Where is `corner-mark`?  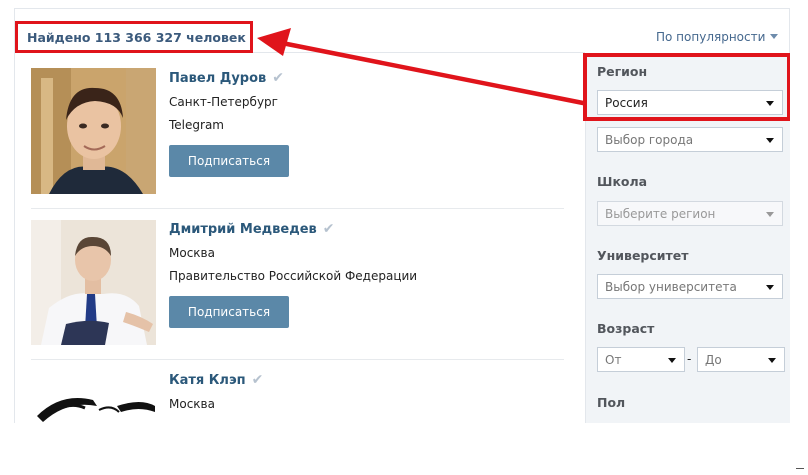 corner-mark is located at coordinates (800, 468).